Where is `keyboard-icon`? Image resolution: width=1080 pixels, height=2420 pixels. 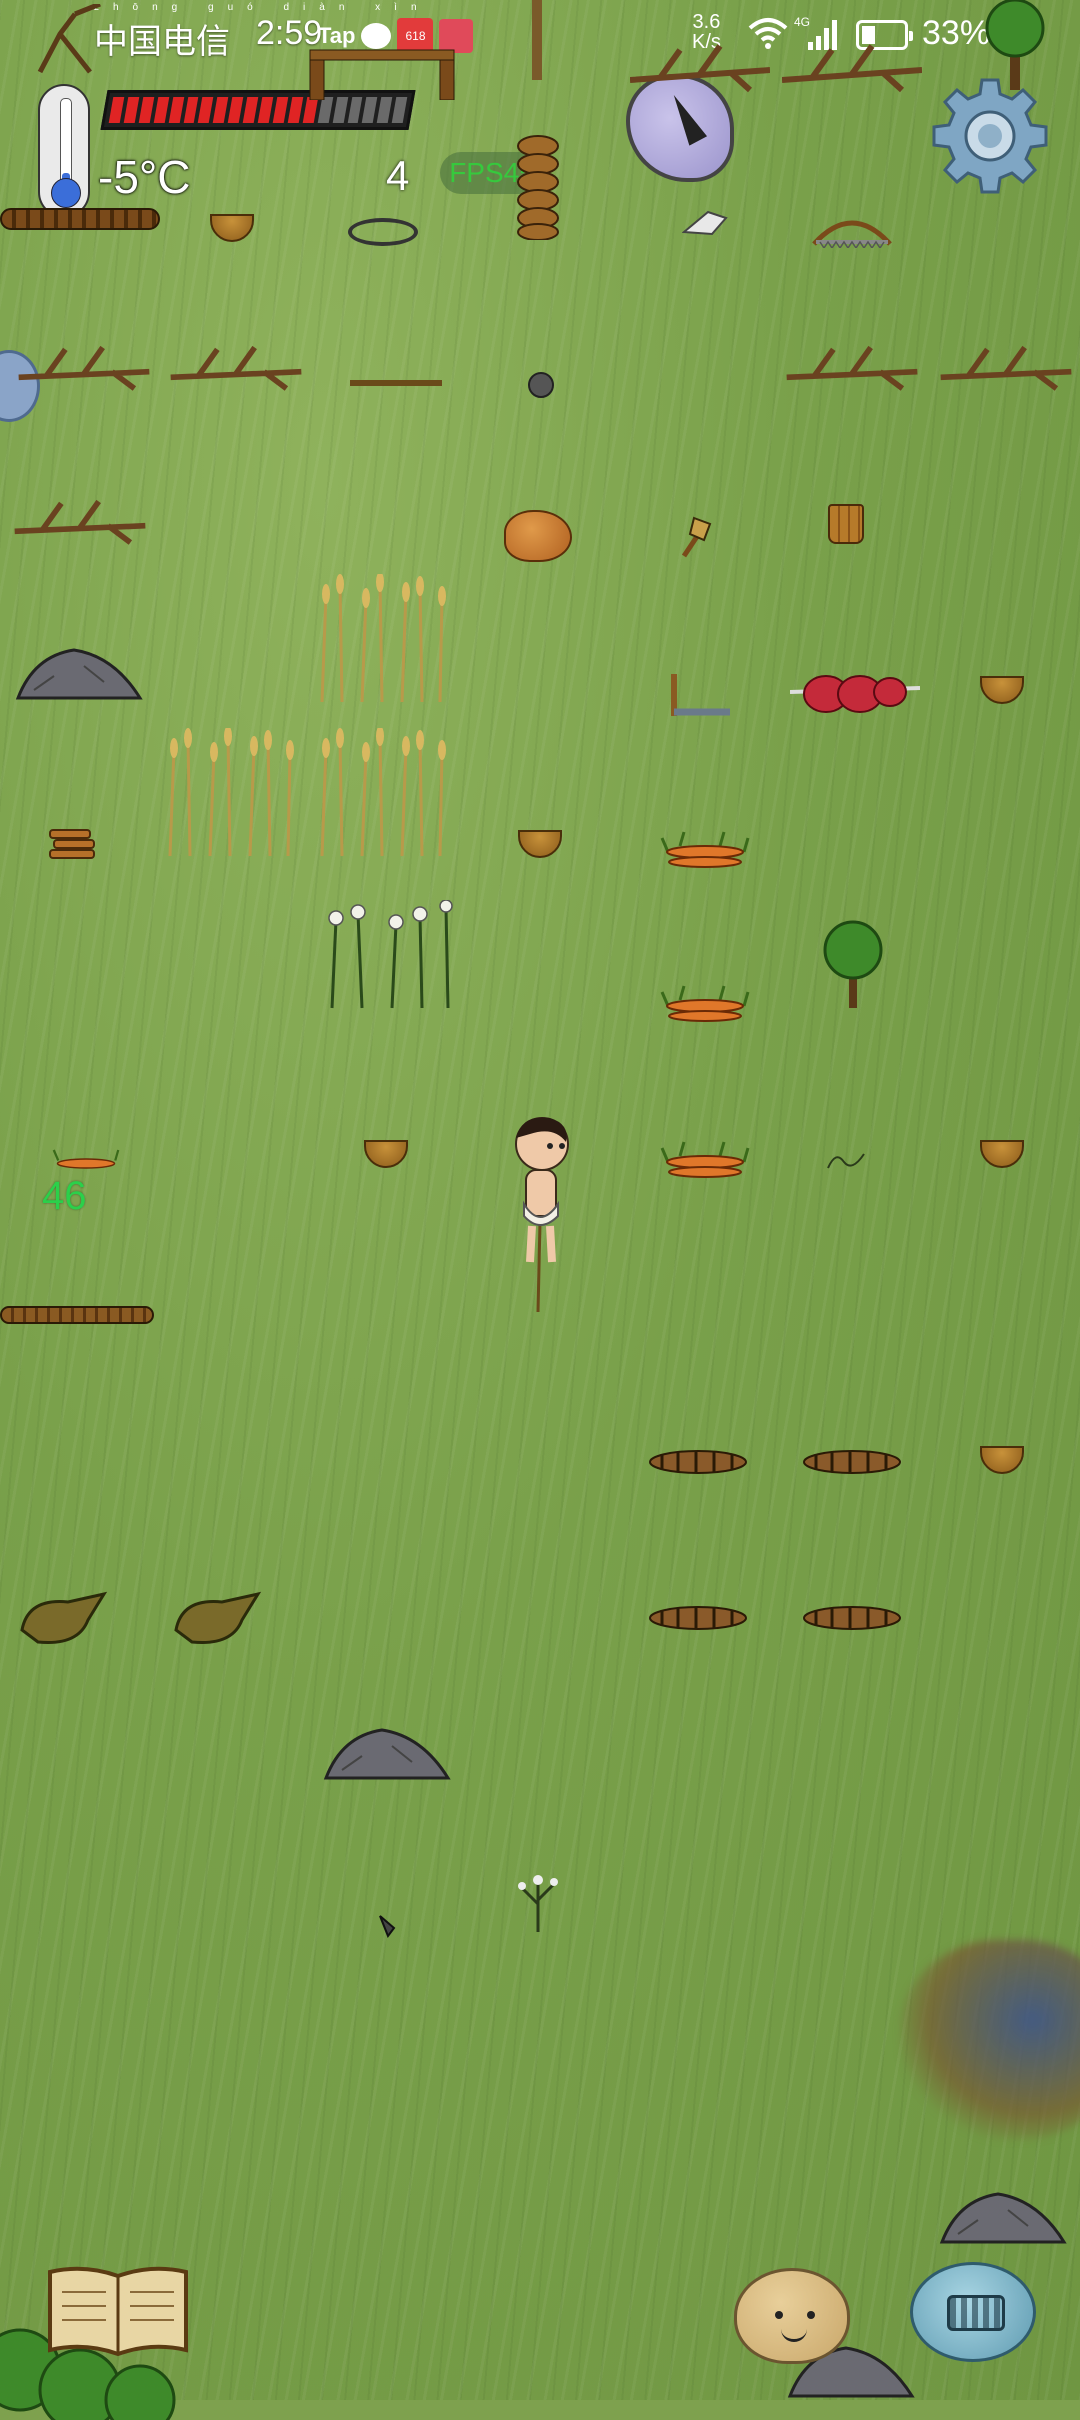
keyboard-icon is located at coordinates (976, 2313).